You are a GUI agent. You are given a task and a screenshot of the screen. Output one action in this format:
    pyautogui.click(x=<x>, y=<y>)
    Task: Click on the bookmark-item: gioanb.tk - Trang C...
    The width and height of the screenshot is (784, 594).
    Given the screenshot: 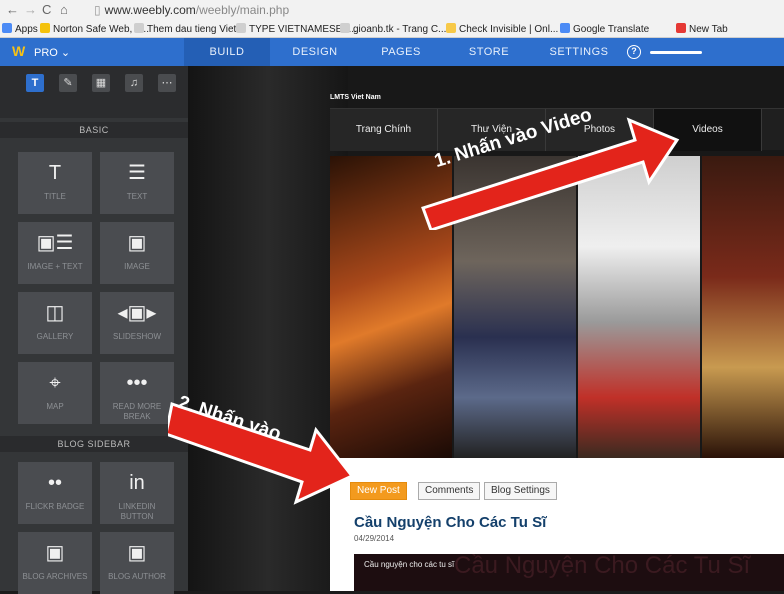 What is the action you would take?
    pyautogui.click(x=393, y=29)
    